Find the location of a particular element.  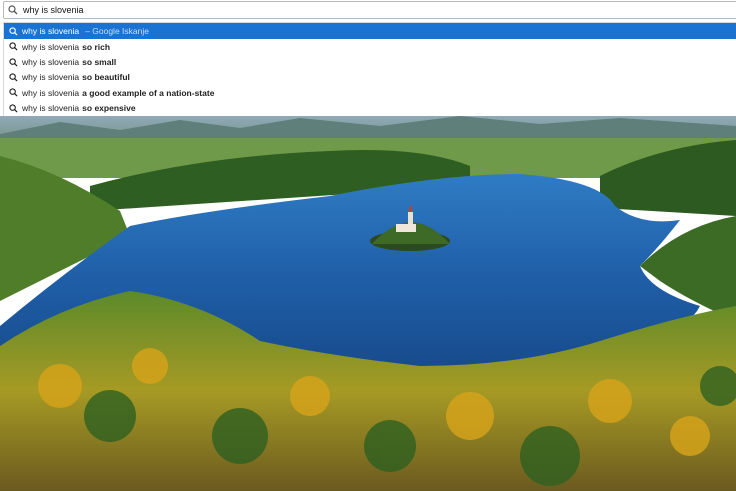

suggestion-meta: – Google Iskanje is located at coordinates (117, 31).